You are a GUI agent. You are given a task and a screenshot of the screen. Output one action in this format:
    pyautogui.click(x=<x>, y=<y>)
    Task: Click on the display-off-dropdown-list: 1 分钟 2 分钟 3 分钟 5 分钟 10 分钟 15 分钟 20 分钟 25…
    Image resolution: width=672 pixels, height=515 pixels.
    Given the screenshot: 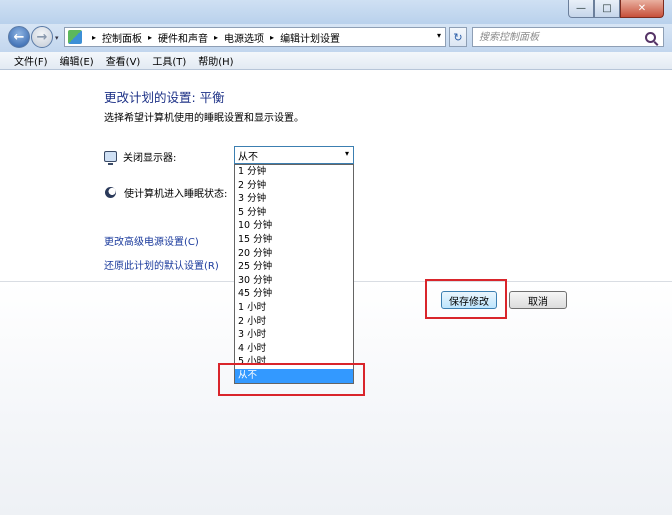 What is the action you would take?
    pyautogui.click(x=294, y=274)
    